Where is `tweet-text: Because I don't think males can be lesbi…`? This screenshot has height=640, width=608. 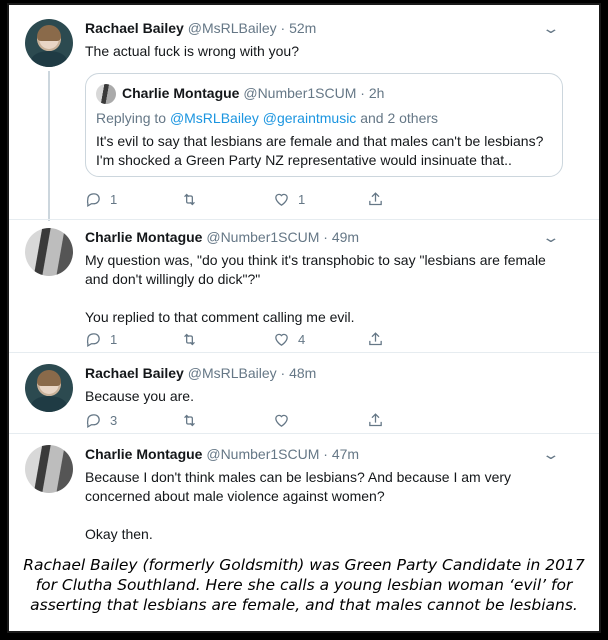
tweet-text: Because I don't think males can be lesbi… is located at coordinates (298, 505).